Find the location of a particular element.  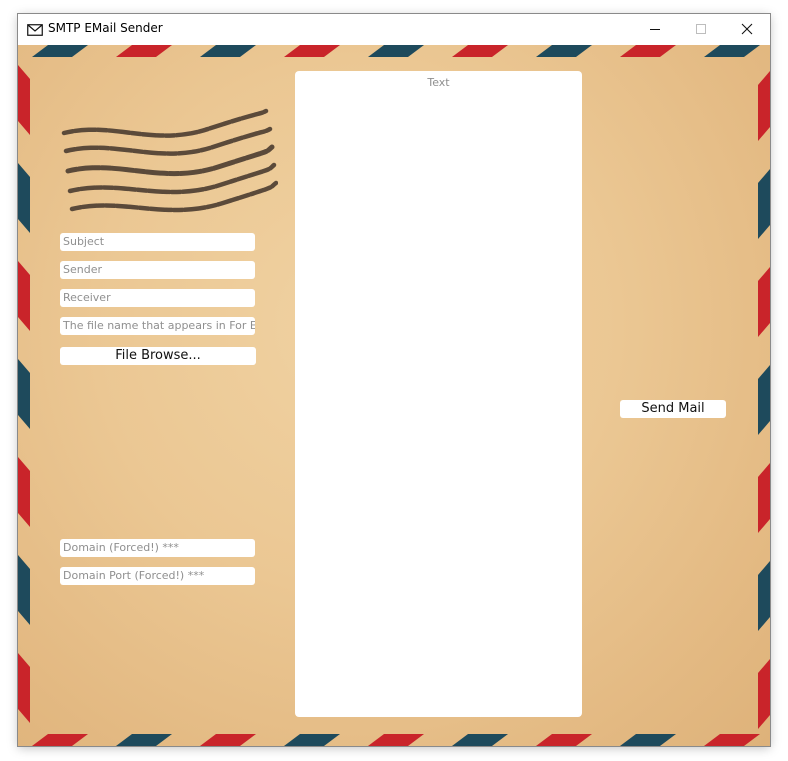

minimize-icon is located at coordinates (655, 29).